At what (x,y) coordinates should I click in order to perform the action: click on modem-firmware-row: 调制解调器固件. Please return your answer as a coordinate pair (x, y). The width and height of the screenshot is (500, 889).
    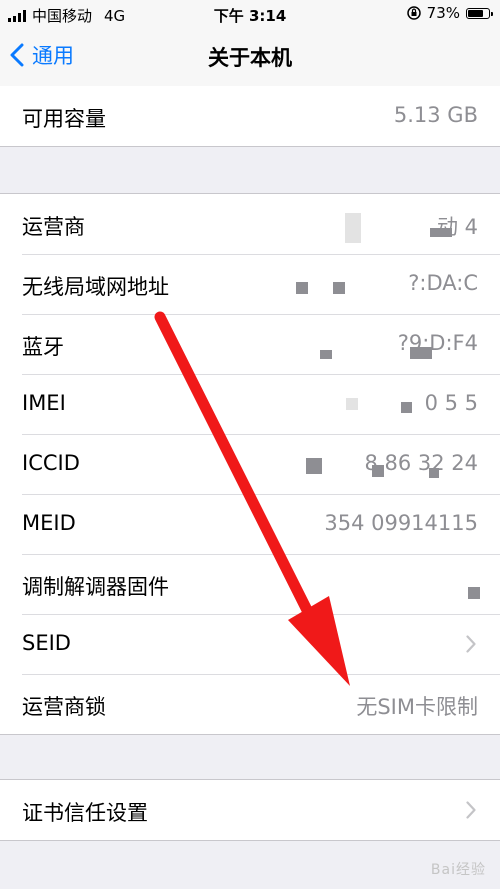
    Looking at the image, I should click on (250, 584).